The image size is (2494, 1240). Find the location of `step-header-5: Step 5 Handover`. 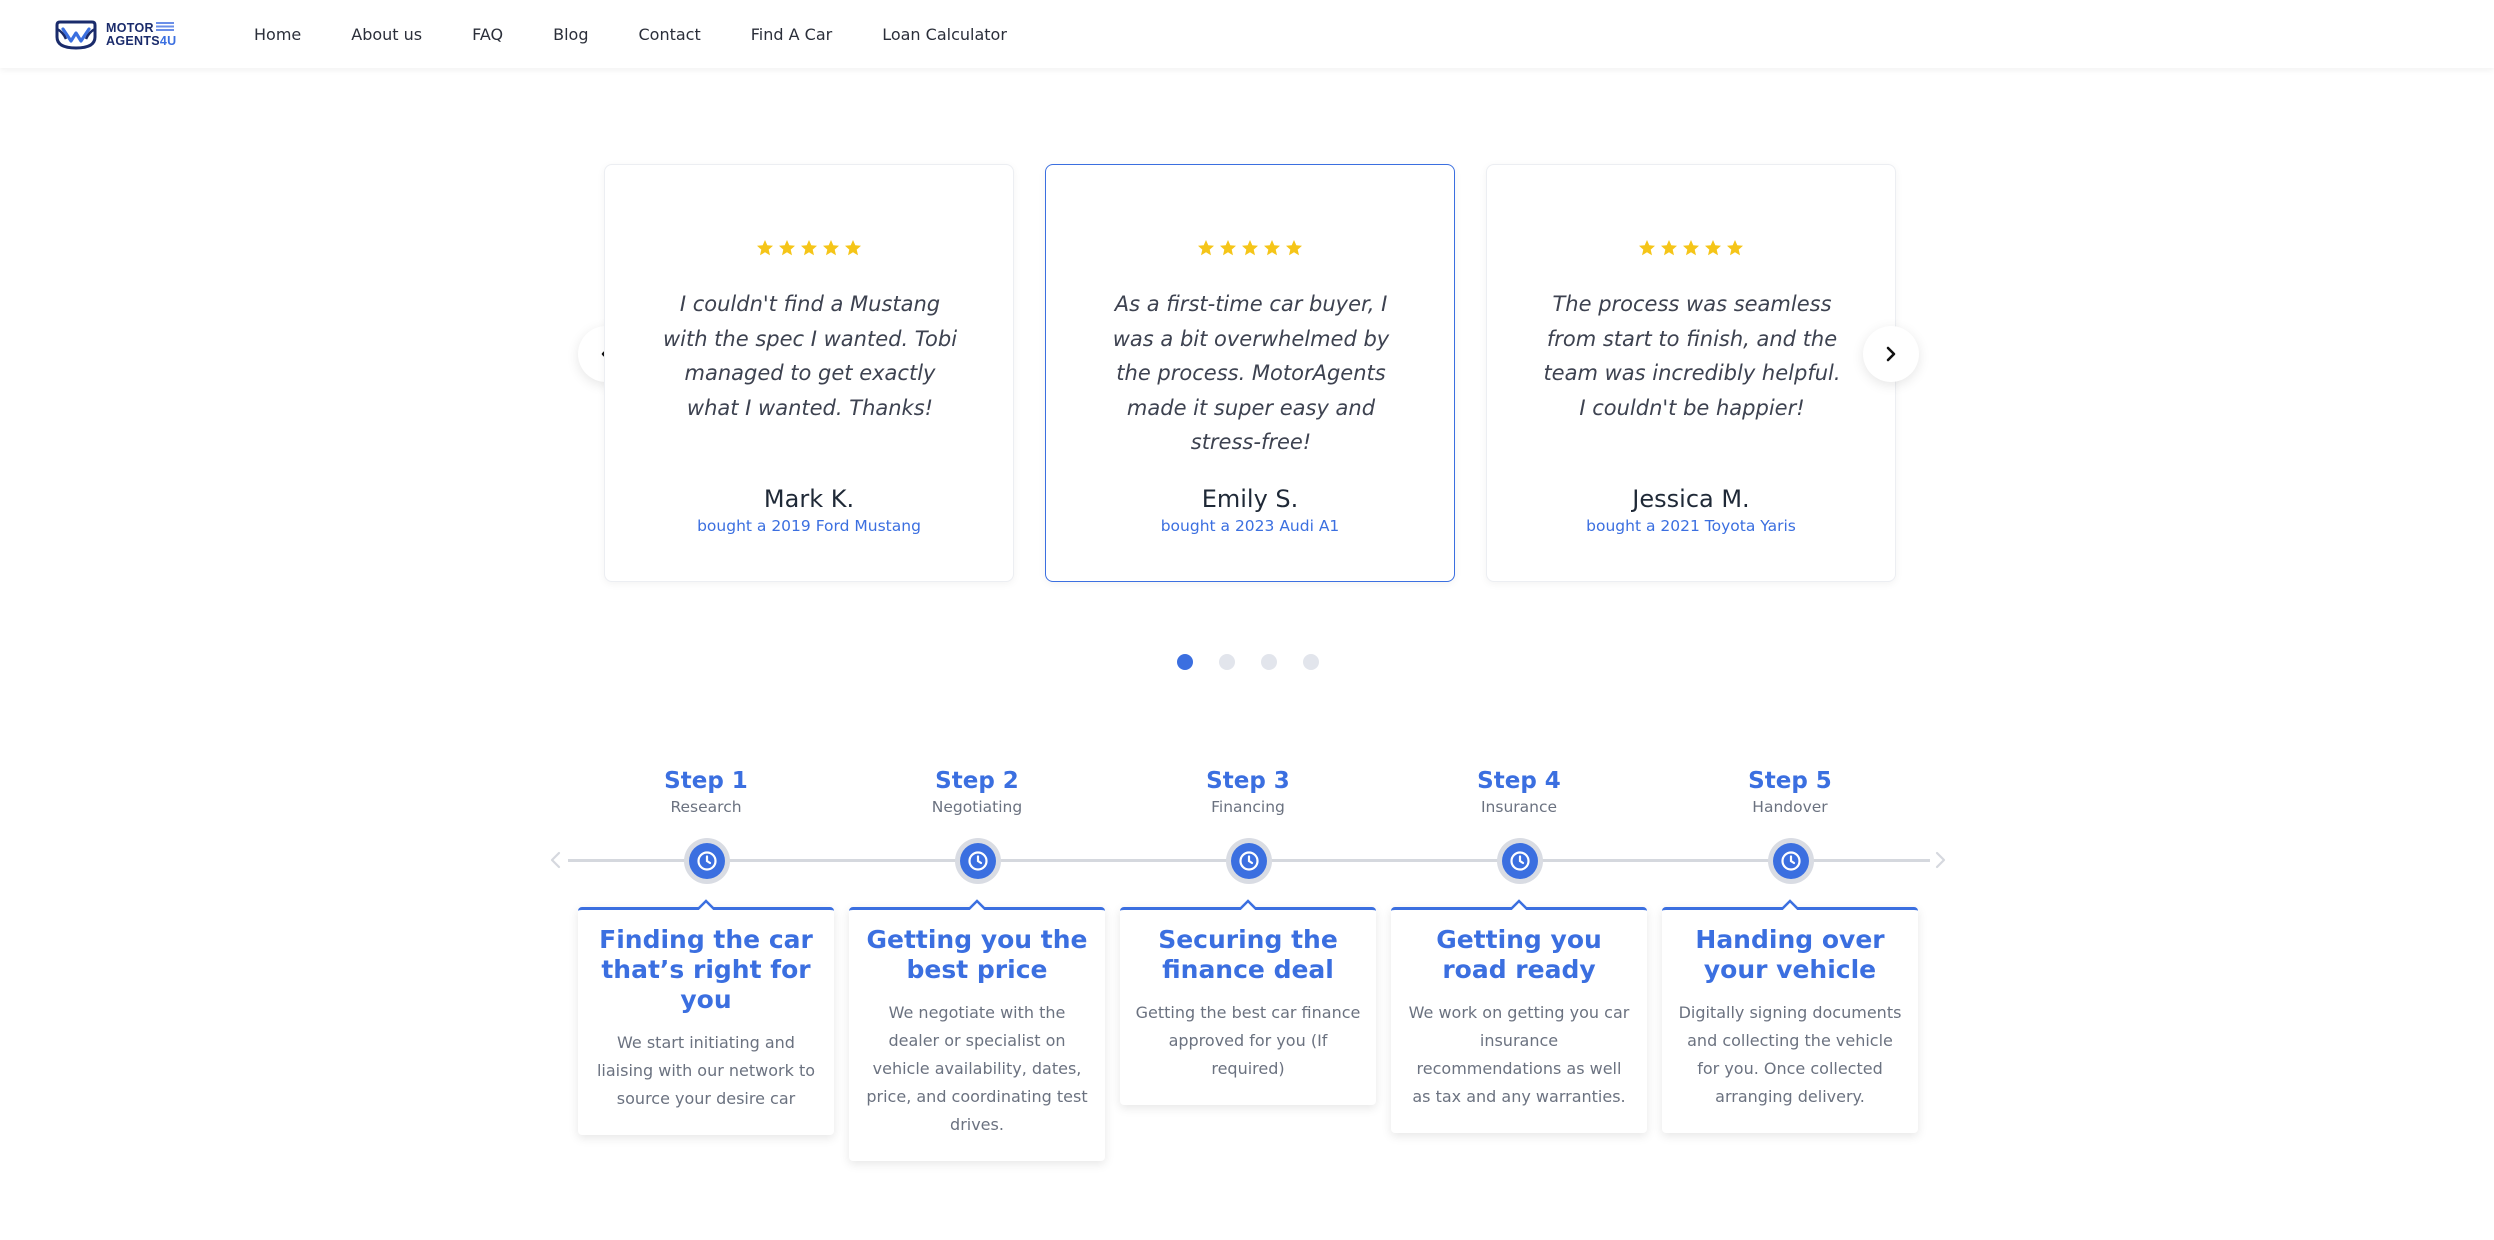

step-header-5: Step 5 Handover is located at coordinates (1790, 792).